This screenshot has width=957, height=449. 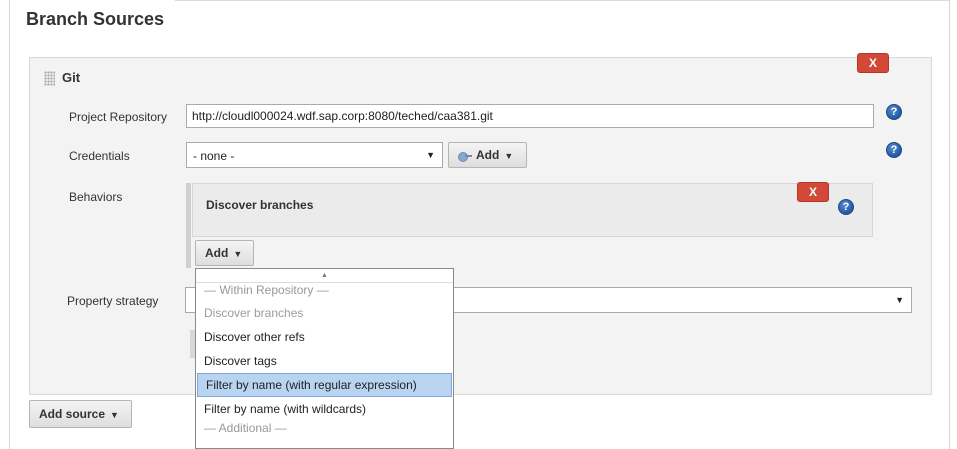 I want to click on project-repository-help-icon: ?, so click(x=894, y=112).